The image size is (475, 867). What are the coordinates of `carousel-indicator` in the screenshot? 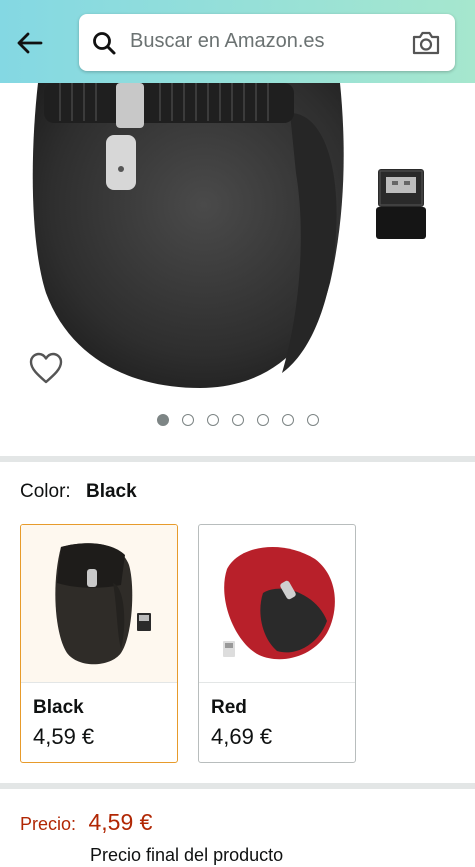 It's located at (237, 421).